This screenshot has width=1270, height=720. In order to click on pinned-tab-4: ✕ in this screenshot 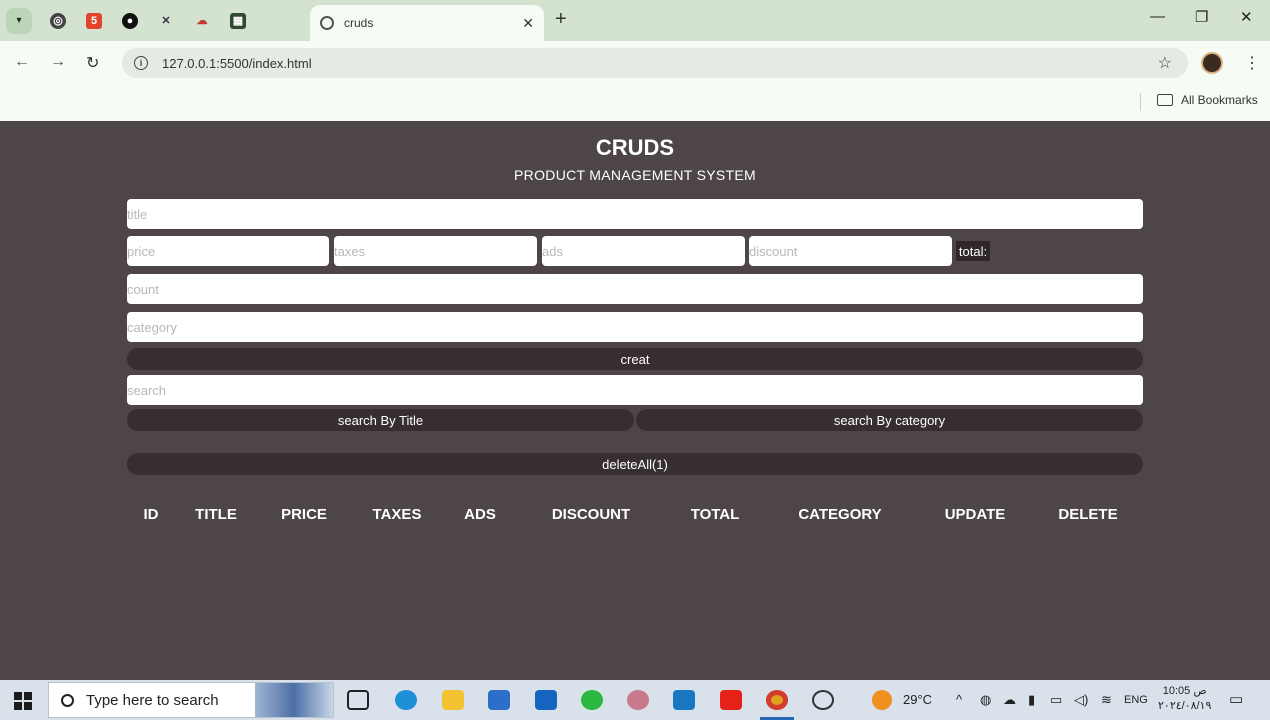, I will do `click(166, 21)`.